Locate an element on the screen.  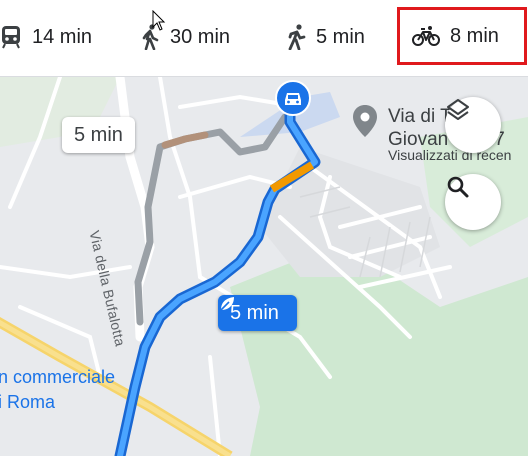
place-title-line1: Via di T is located at coordinates (420, 116).